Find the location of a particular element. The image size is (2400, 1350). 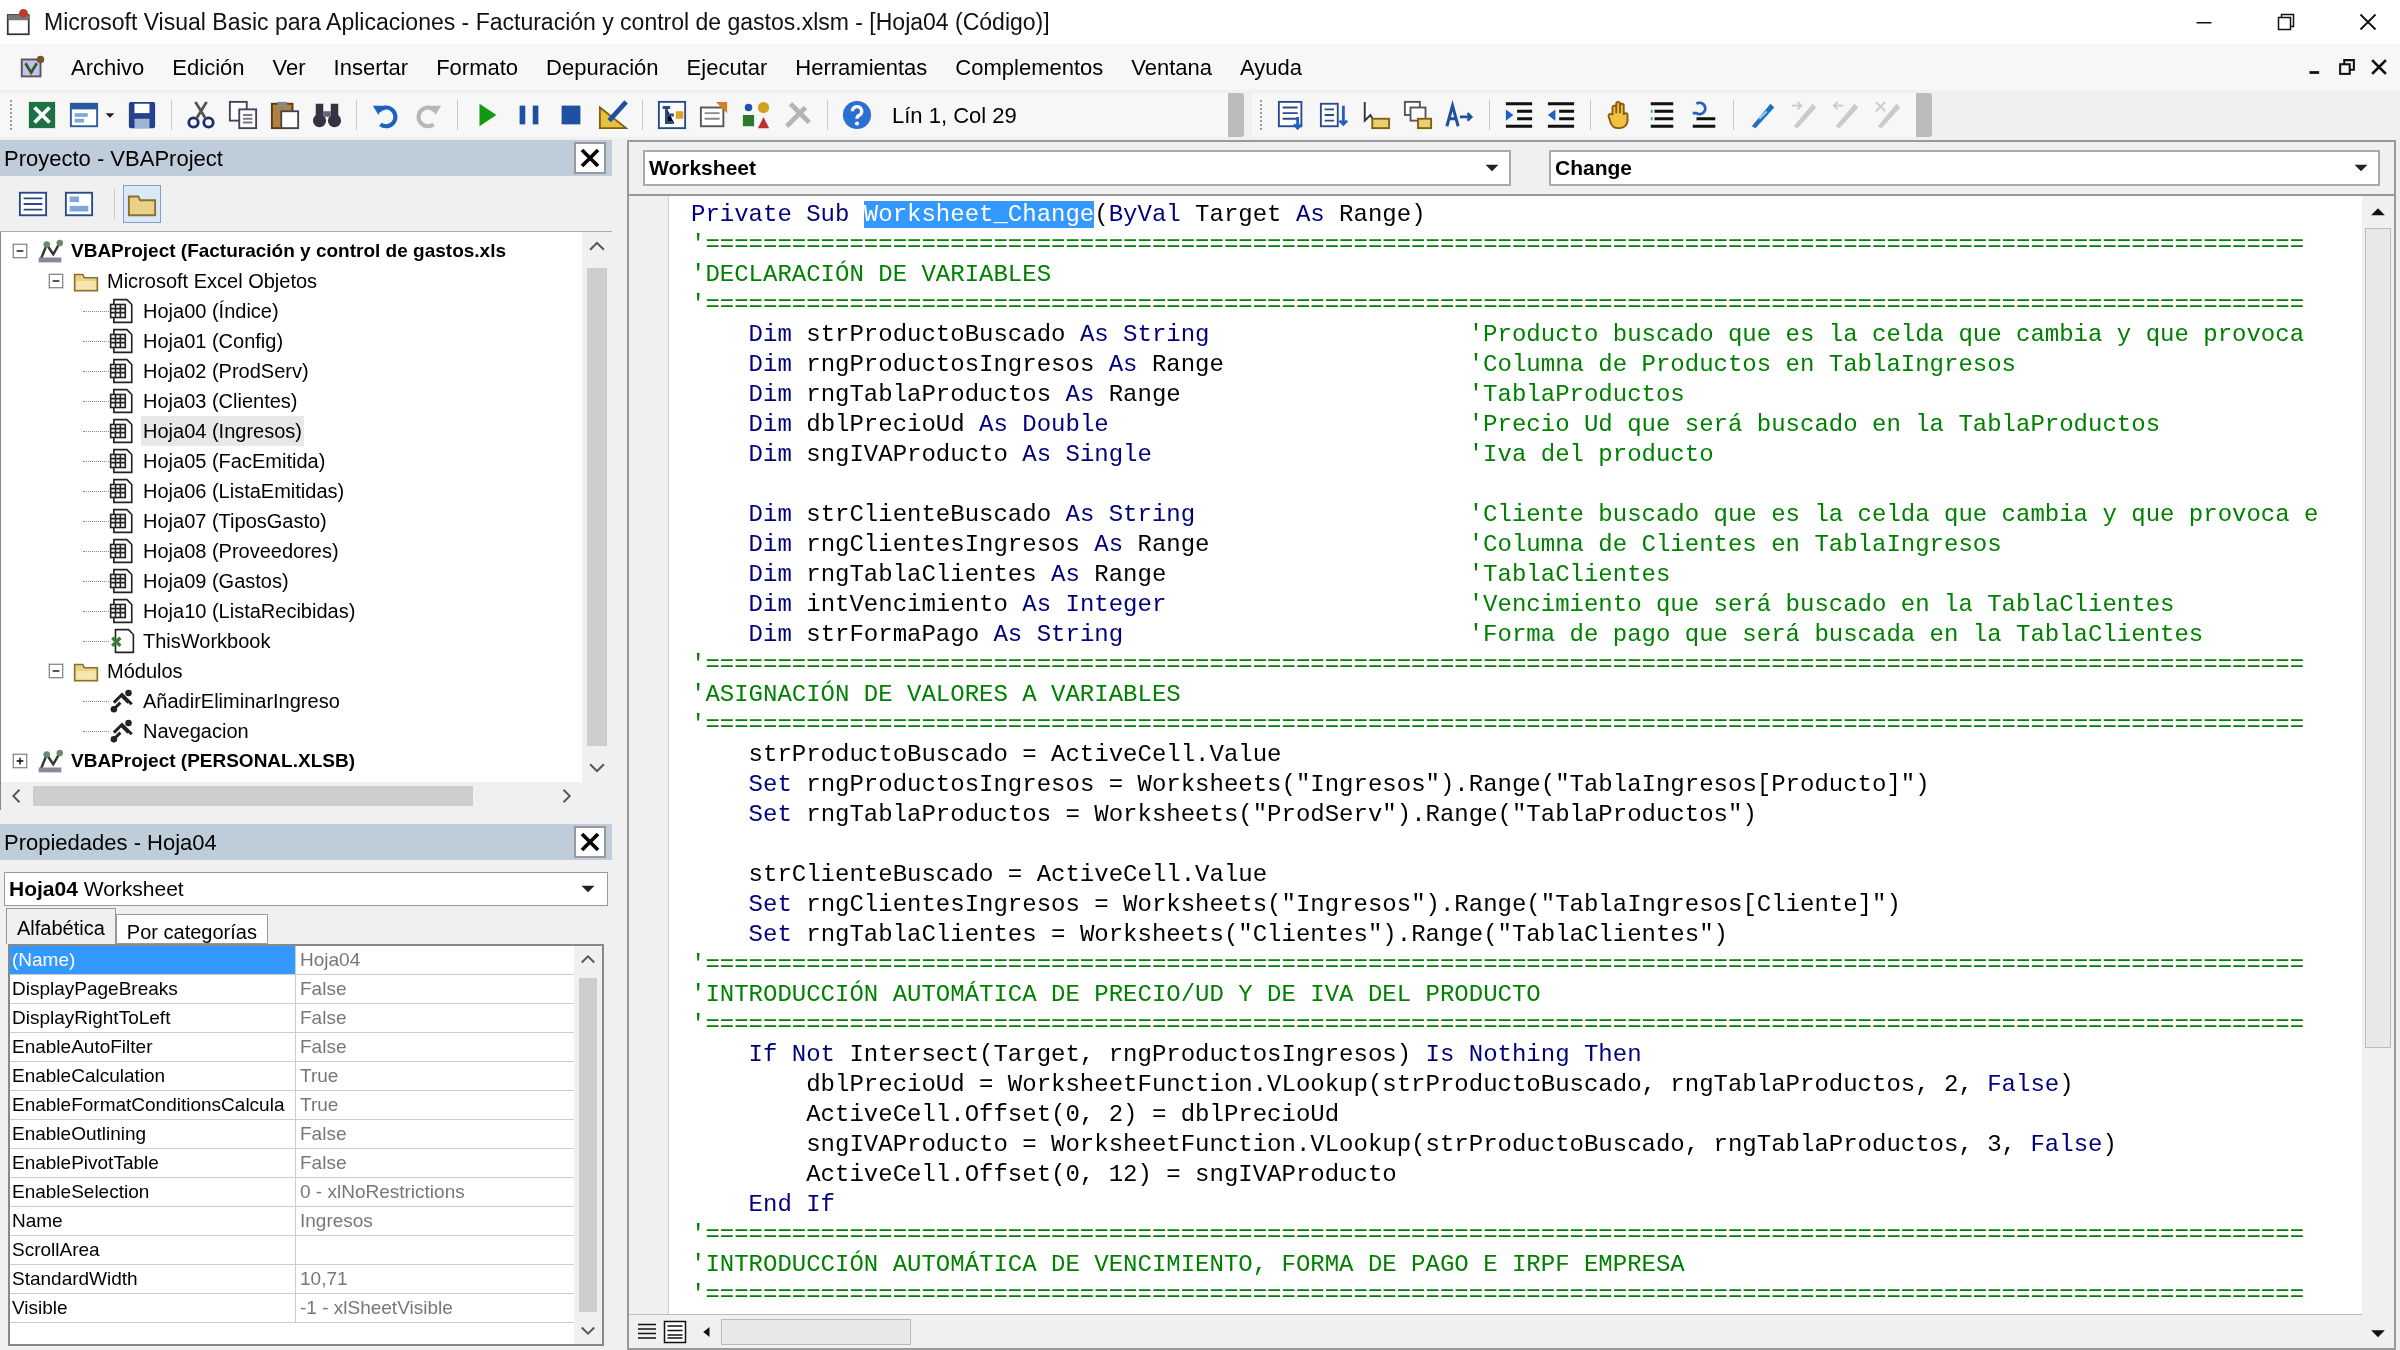

menu-item: Ayuda is located at coordinates (1271, 67).